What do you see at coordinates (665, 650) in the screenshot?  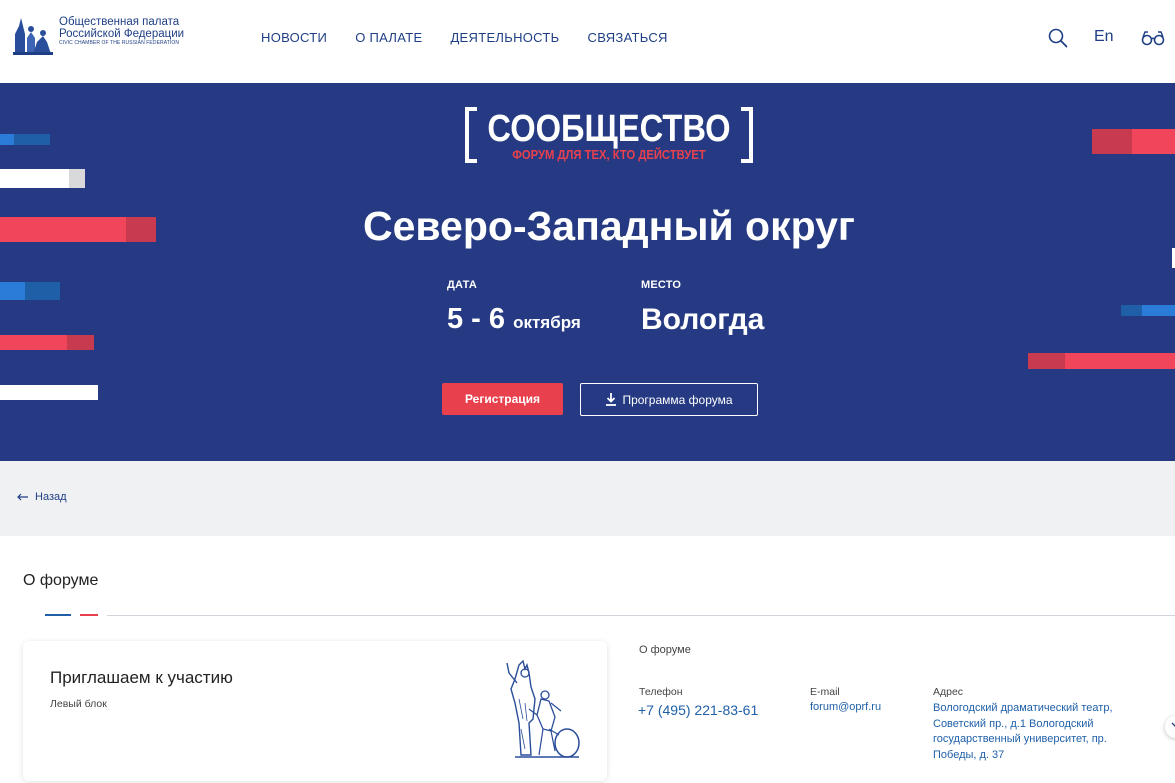 I see `about-label: О форуме` at bounding box center [665, 650].